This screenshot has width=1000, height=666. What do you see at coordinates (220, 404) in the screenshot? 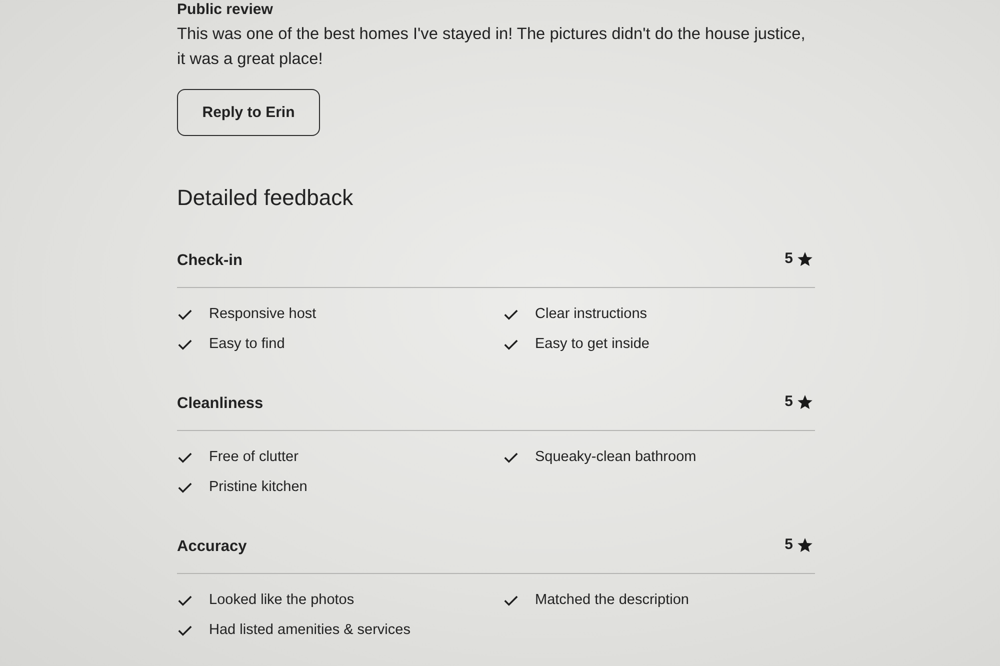
I see `category-title: Cleanliness` at bounding box center [220, 404].